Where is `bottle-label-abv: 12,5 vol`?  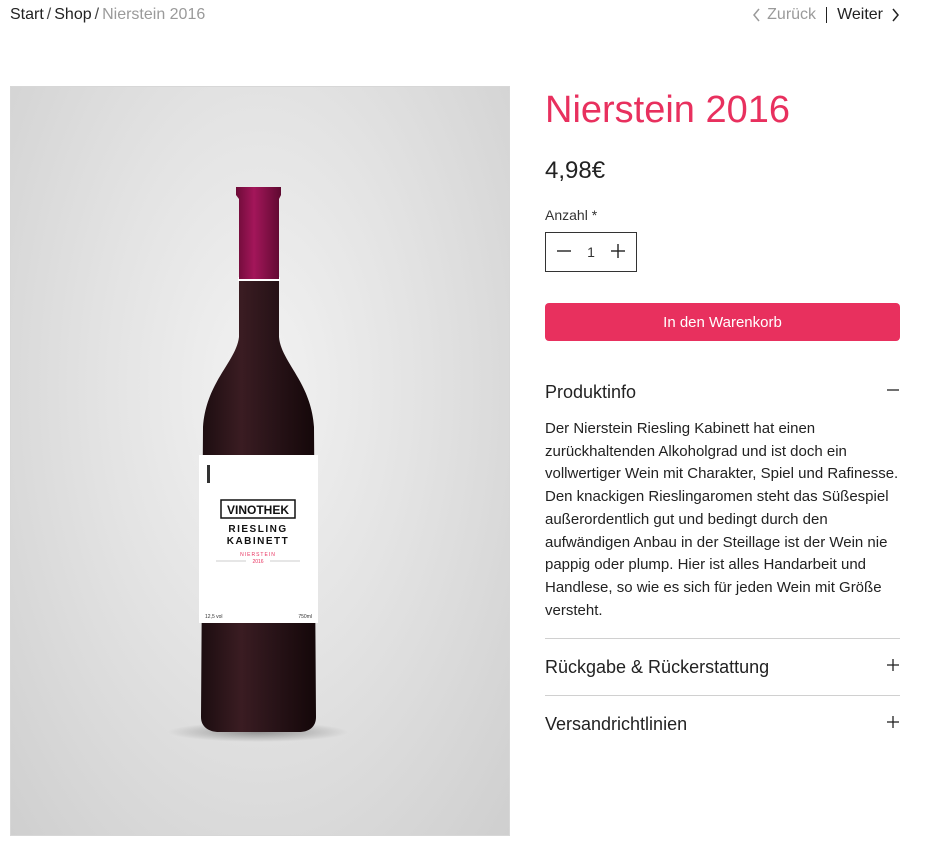 bottle-label-abv: 12,5 vol is located at coordinates (214, 617).